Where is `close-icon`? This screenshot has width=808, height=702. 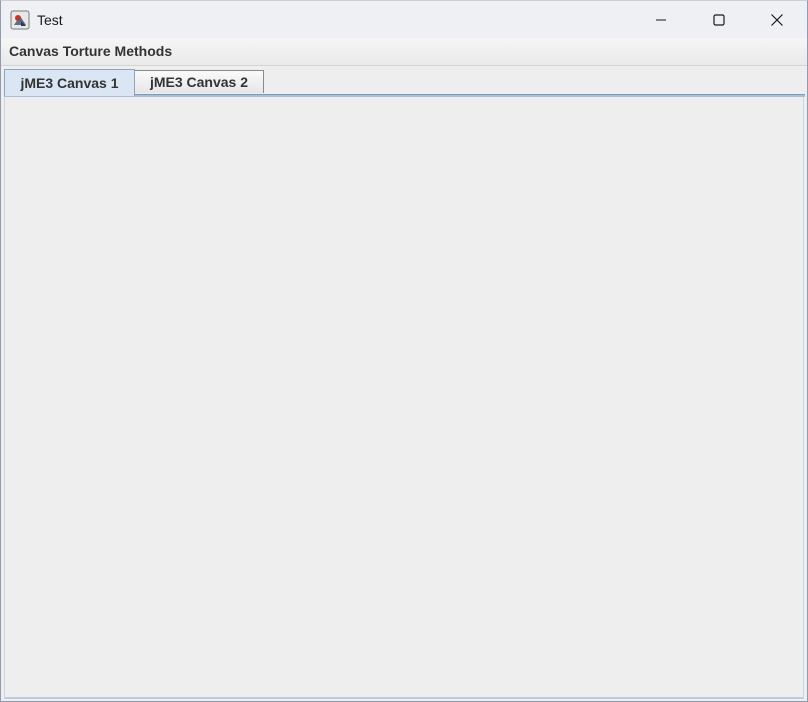 close-icon is located at coordinates (777, 19).